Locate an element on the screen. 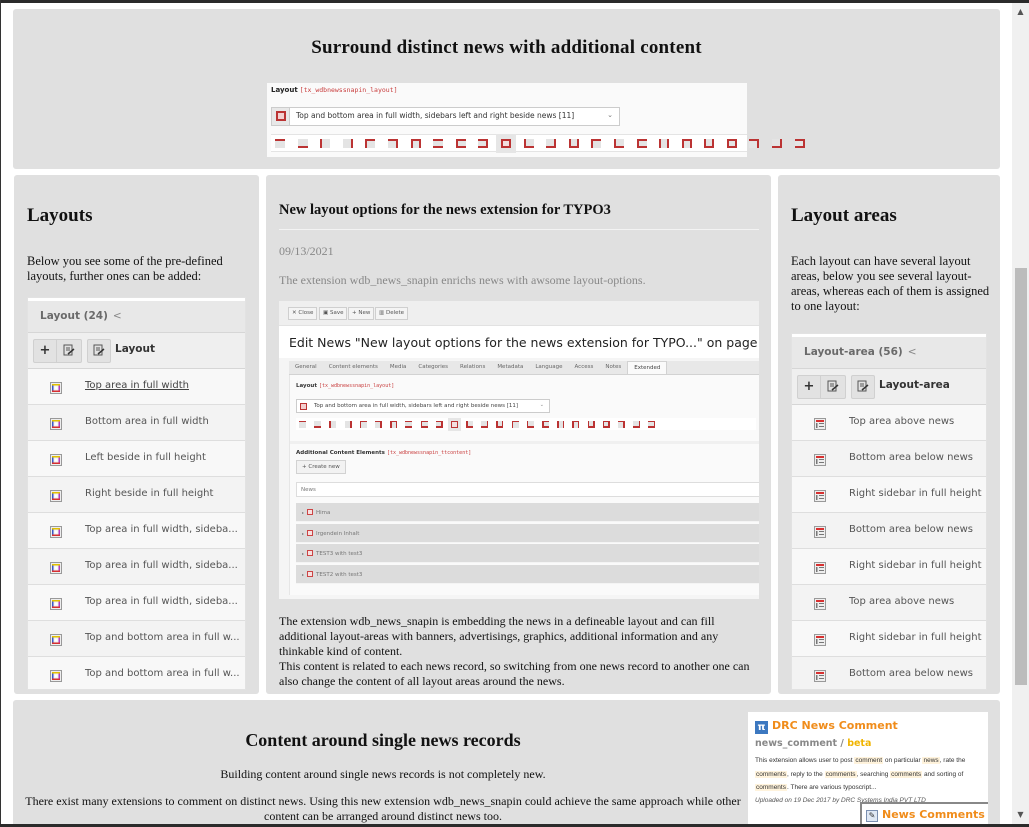  scroll-up-arrow-icon: ▲ is located at coordinates (1020, 12).